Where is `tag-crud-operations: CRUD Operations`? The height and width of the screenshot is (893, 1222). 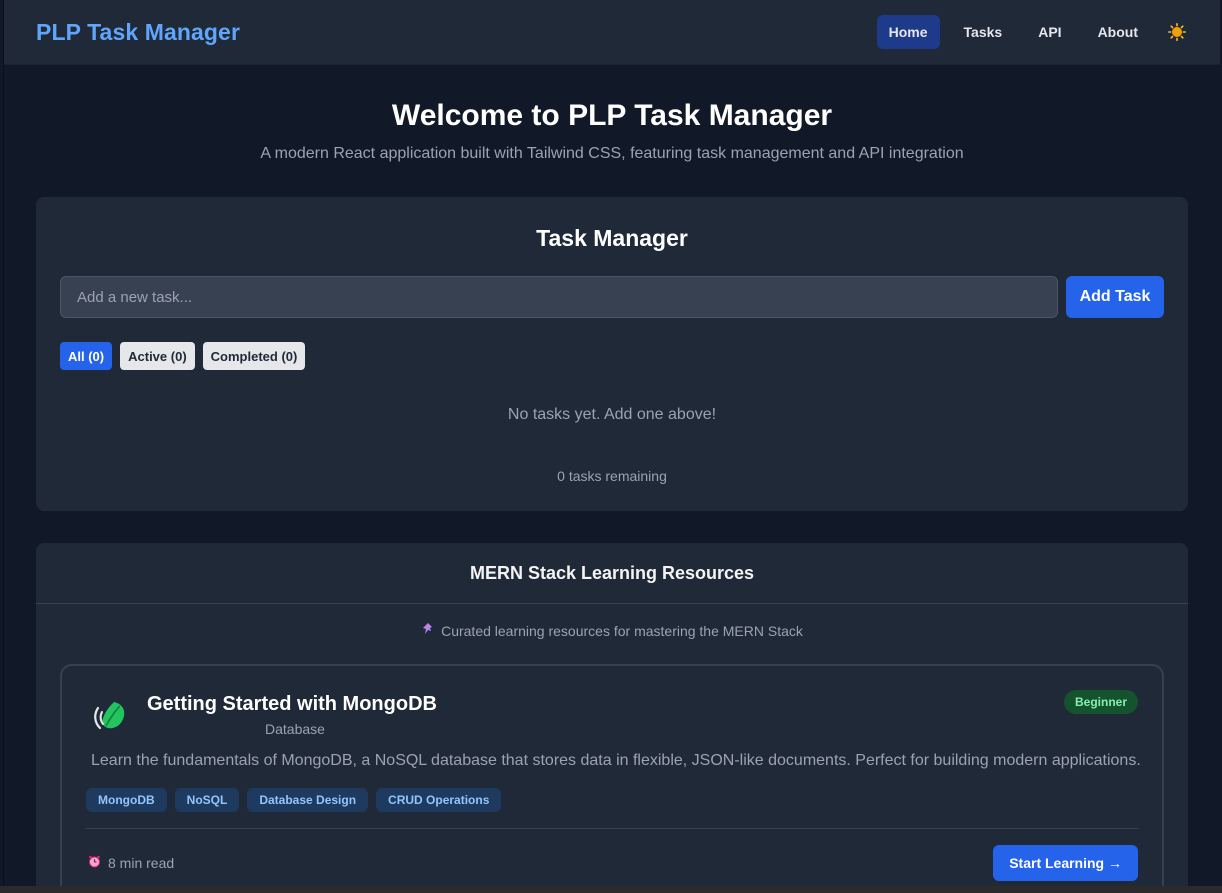 tag-crud-operations: CRUD Operations is located at coordinates (439, 800).